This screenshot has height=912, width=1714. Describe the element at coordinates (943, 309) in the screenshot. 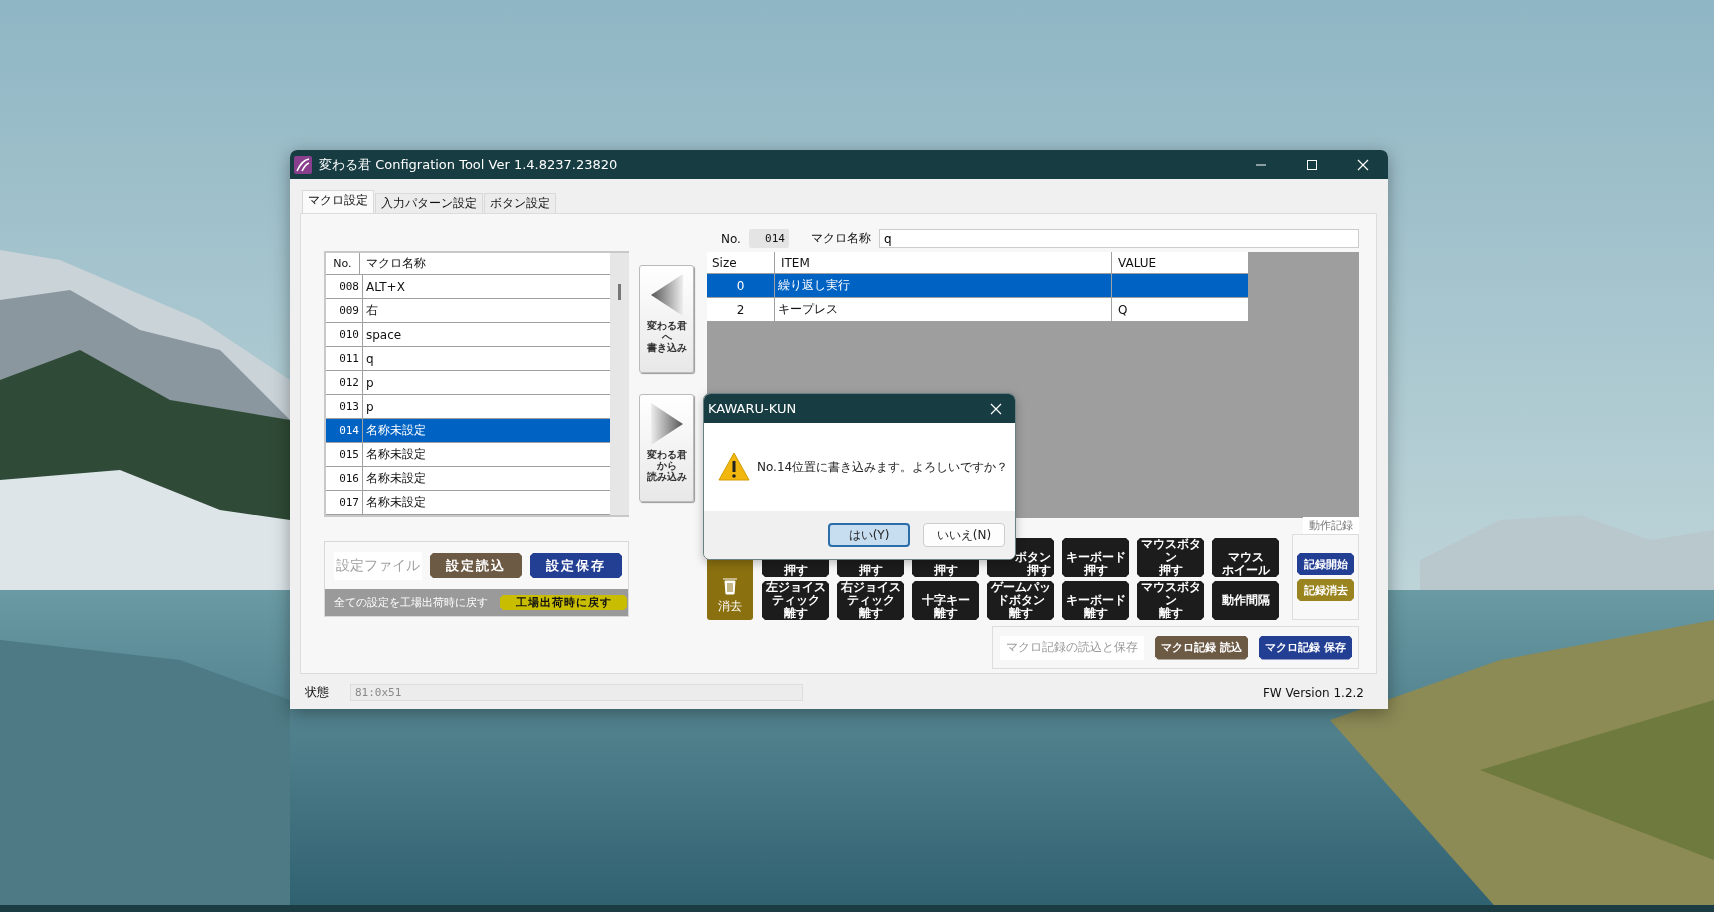

I see `table-cell: キープレス` at that location.